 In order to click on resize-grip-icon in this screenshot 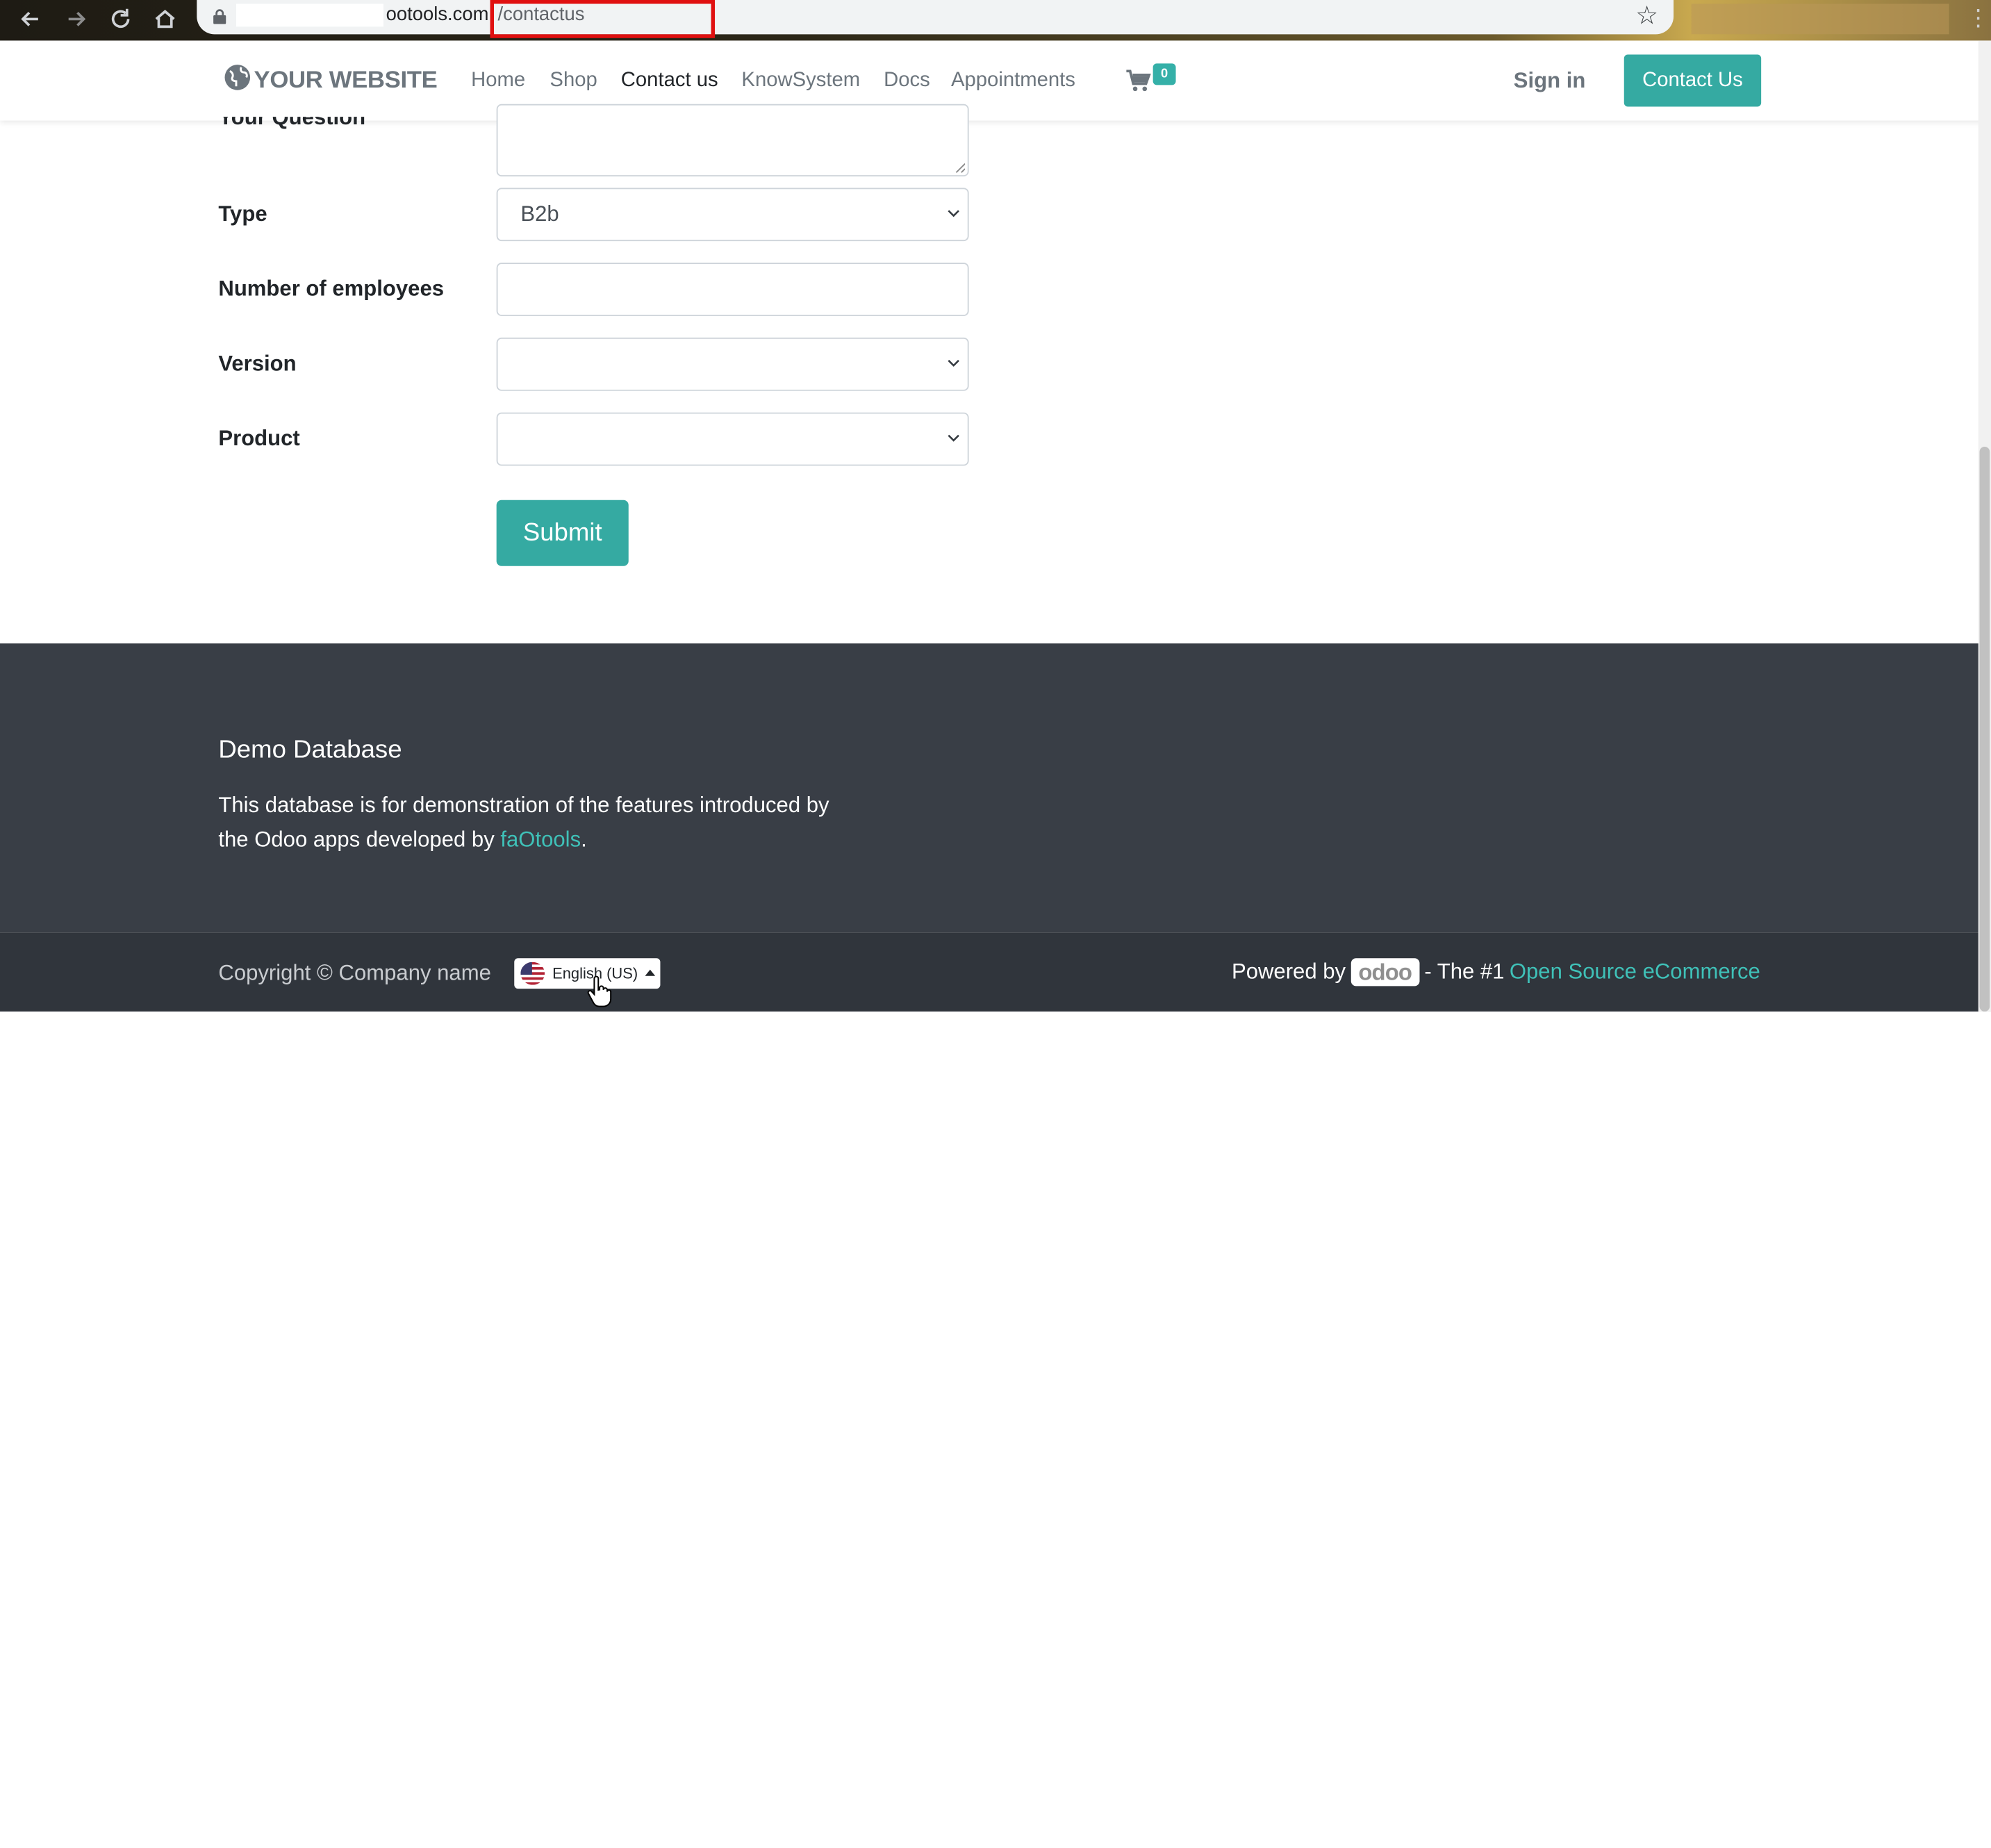, I will do `click(961, 168)`.